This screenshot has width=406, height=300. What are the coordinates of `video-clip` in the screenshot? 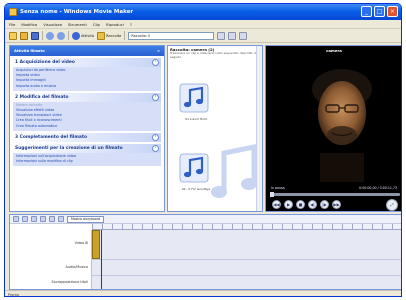 It's located at (96, 244).